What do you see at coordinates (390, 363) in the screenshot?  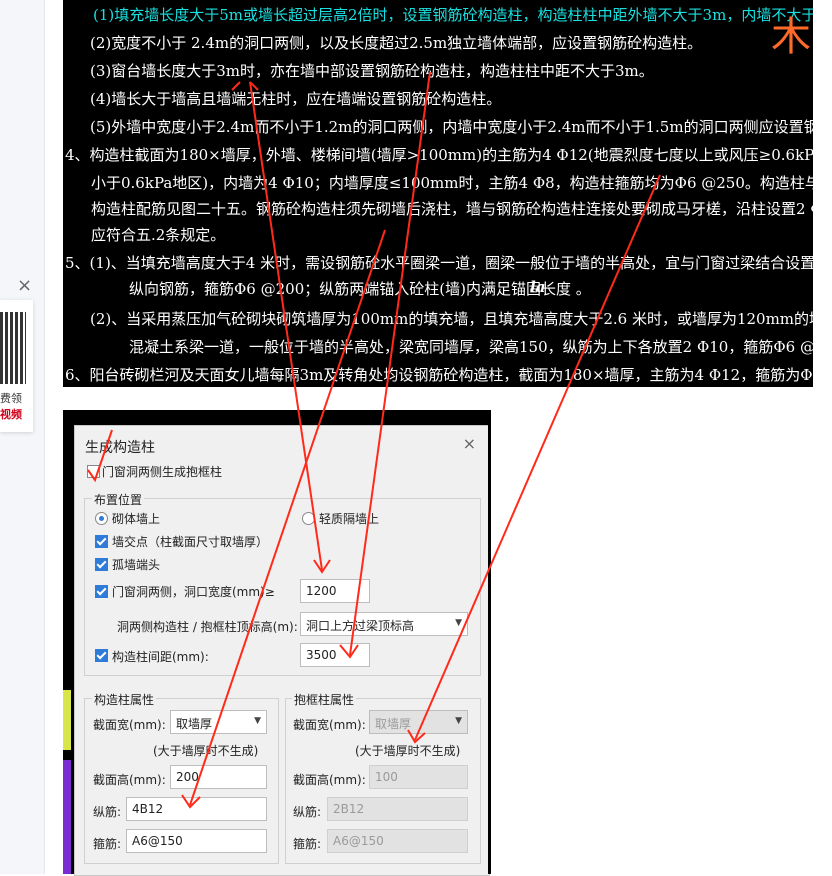 I see `arrow-to-column-spacing` at bounding box center [390, 363].